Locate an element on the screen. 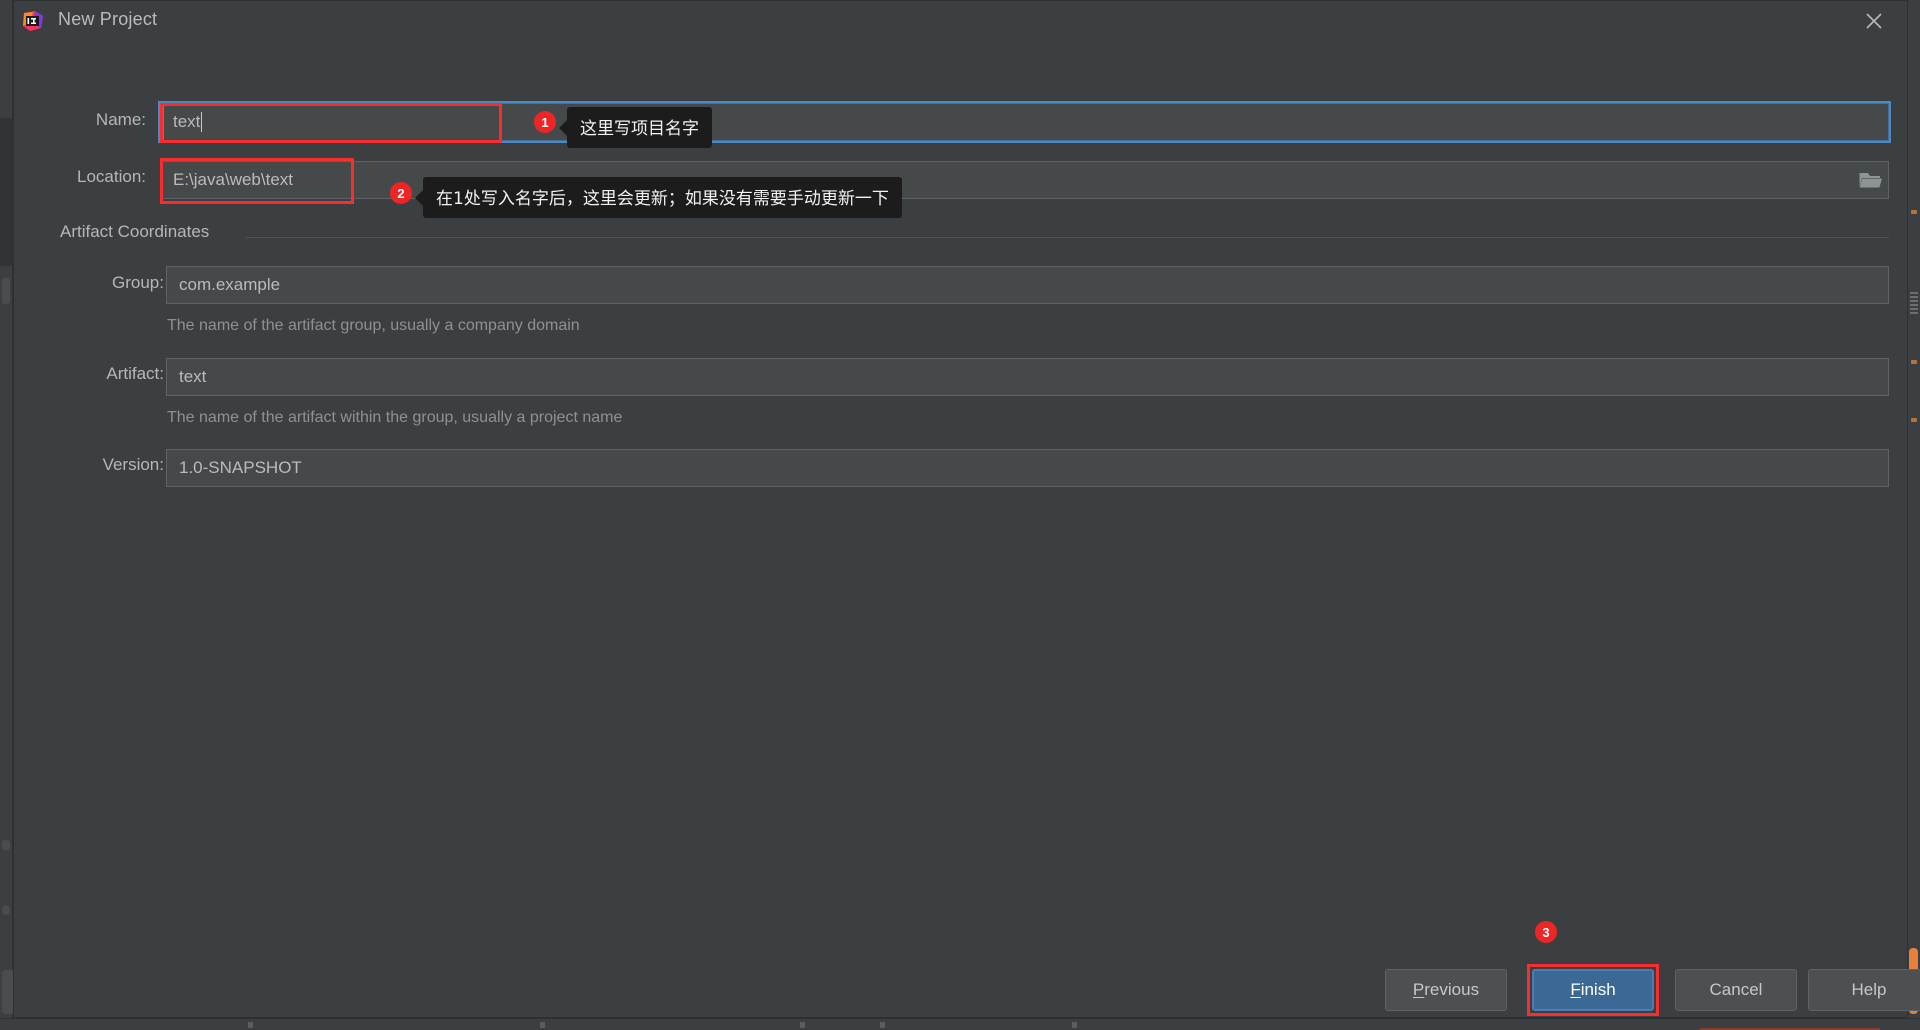  artifact-input: text is located at coordinates (1027, 377).